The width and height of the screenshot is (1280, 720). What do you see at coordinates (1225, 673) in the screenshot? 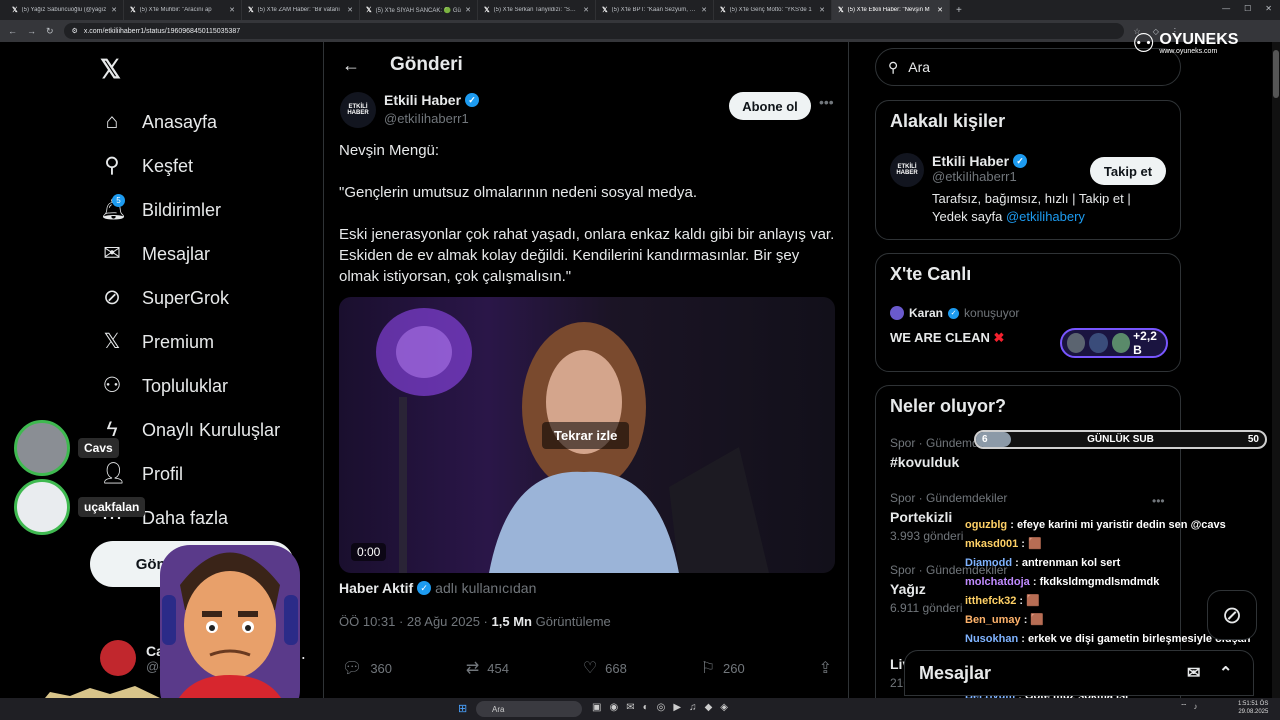
I see `expand-icon: ⌃` at bounding box center [1225, 673].